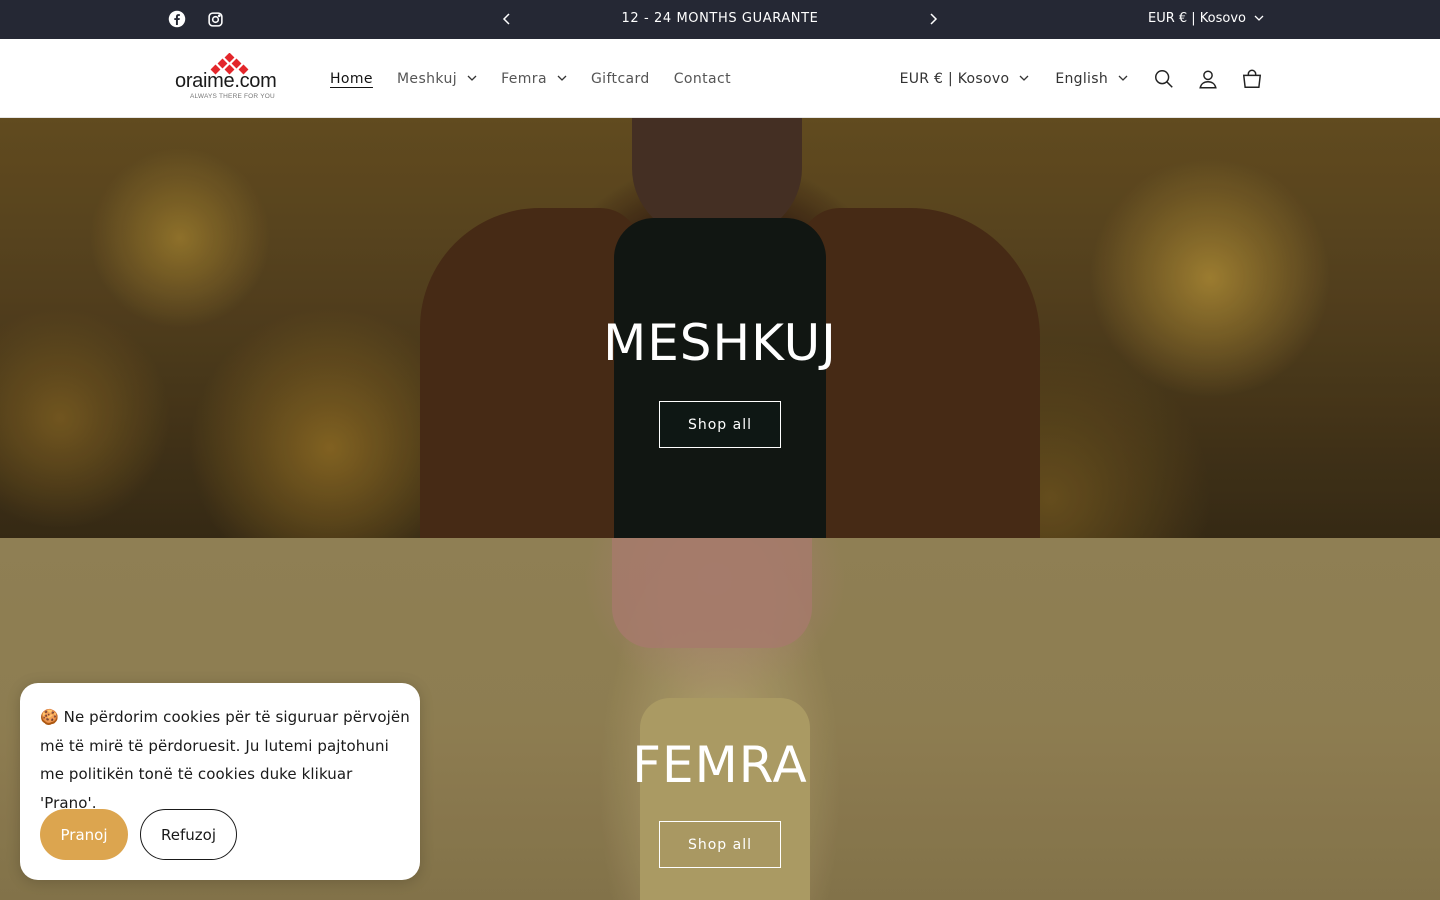 The image size is (1440, 900). What do you see at coordinates (1164, 79) in the screenshot?
I see `search-icon` at bounding box center [1164, 79].